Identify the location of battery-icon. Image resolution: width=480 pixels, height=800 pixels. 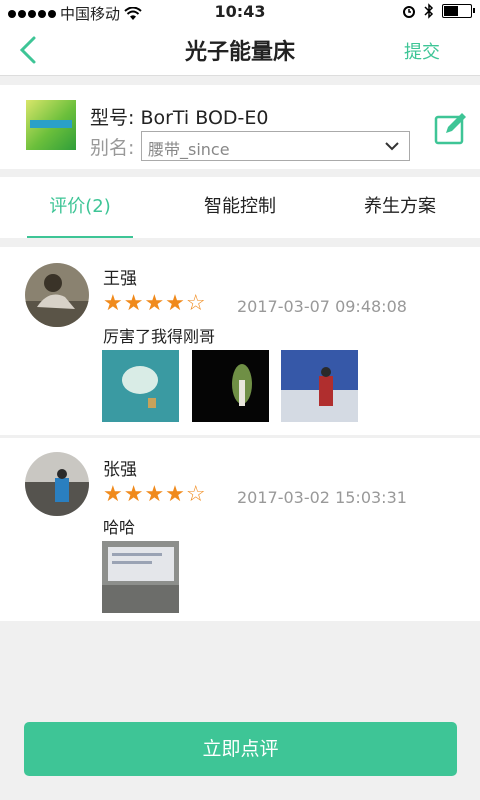
(458, 11).